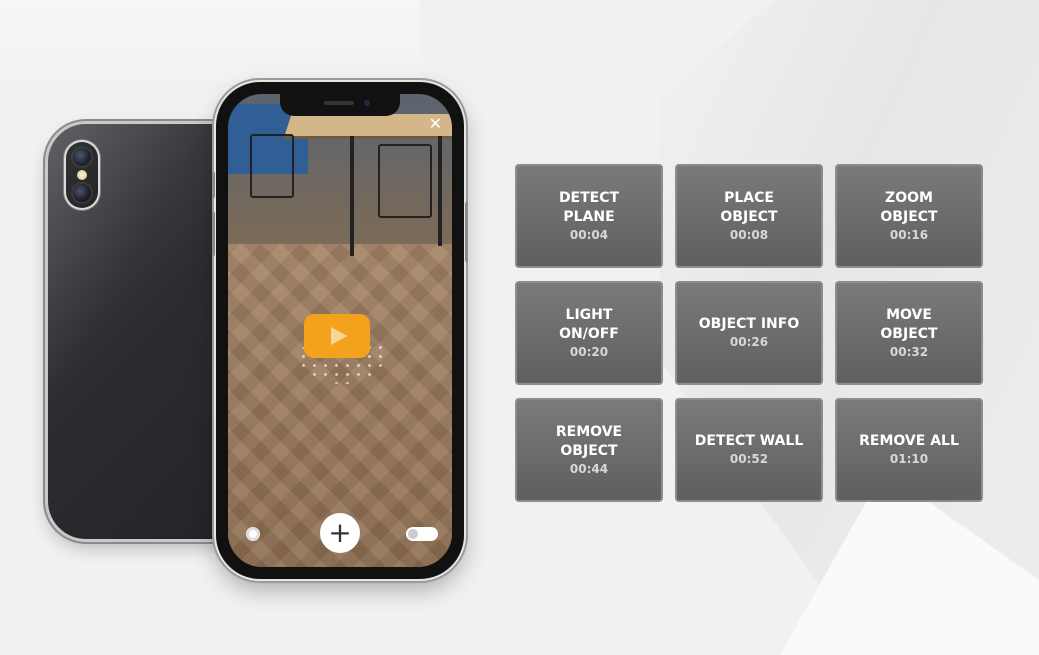 The height and width of the screenshot is (655, 1039). Describe the element at coordinates (253, 534) in the screenshot. I see `capture-mode-icon` at that location.